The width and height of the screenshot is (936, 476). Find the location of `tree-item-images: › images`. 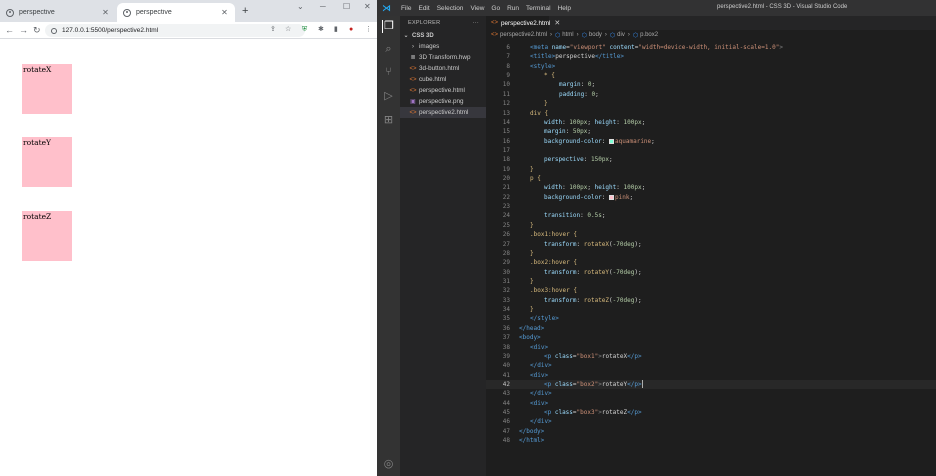

tree-item-images: › images is located at coordinates (443, 46).